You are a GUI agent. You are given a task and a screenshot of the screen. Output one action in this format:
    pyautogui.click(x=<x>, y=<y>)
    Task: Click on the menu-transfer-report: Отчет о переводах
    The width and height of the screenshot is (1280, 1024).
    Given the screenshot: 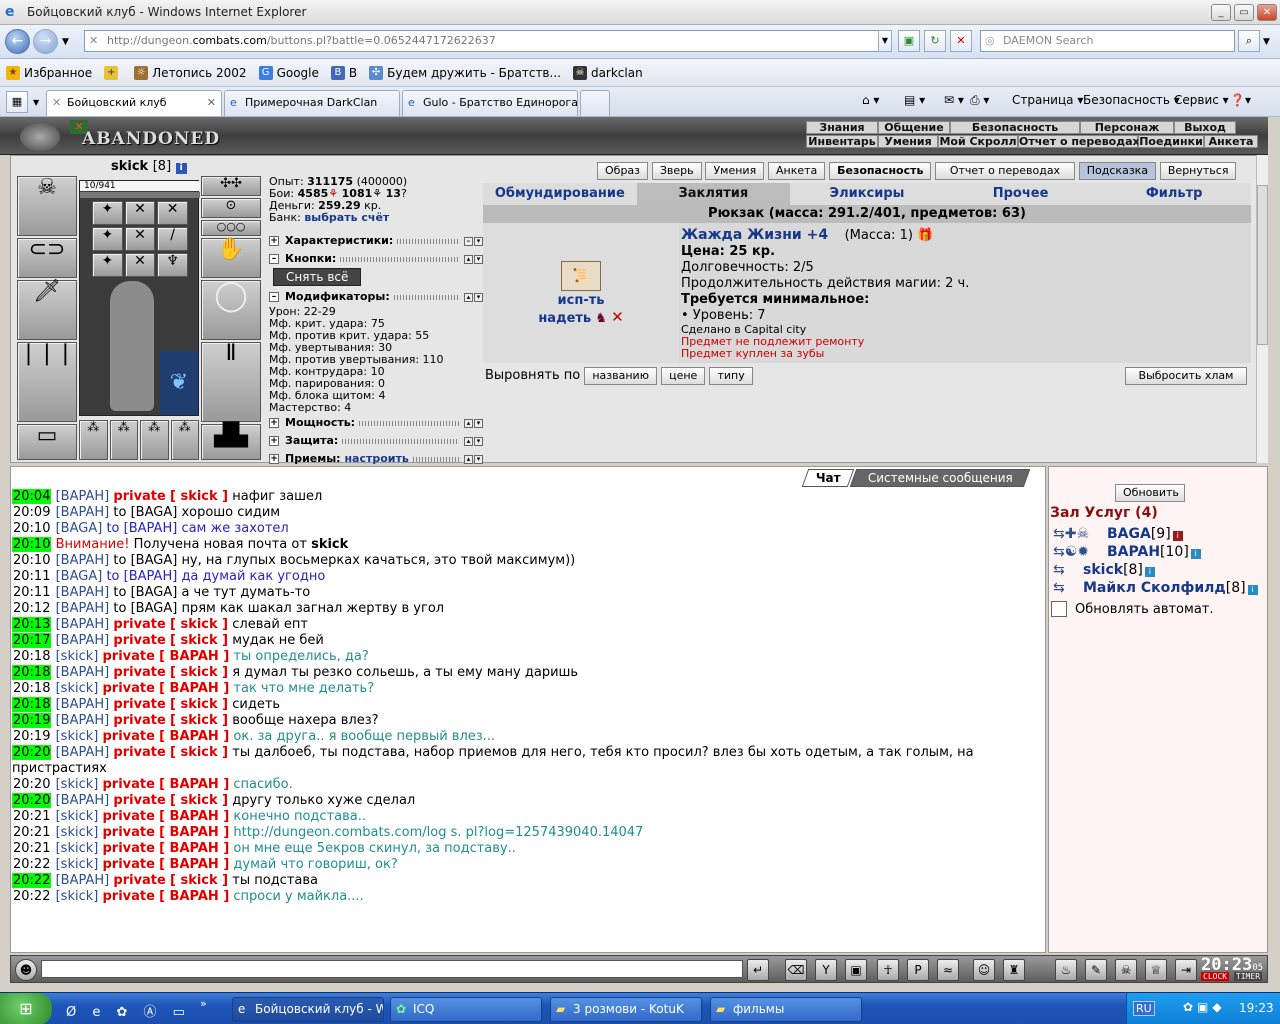 What is the action you would take?
    pyautogui.click(x=1079, y=141)
    